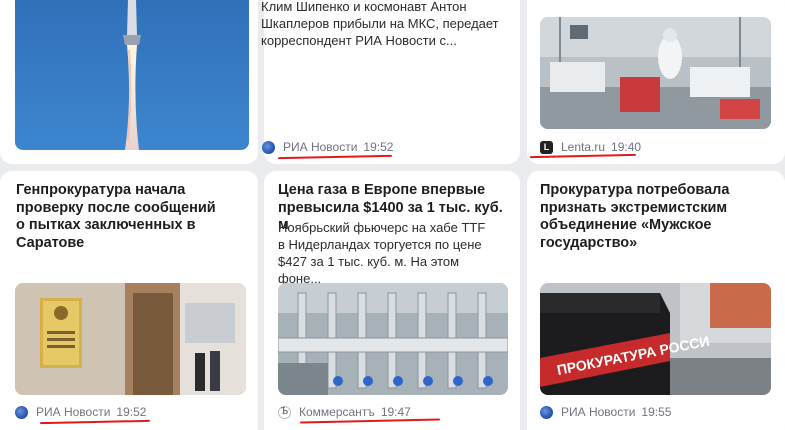 Image resolution: width=785 pixels, height=430 pixels. Describe the element at coordinates (546, 147) in the screenshot. I see `lenta-logo-icon: L` at that location.